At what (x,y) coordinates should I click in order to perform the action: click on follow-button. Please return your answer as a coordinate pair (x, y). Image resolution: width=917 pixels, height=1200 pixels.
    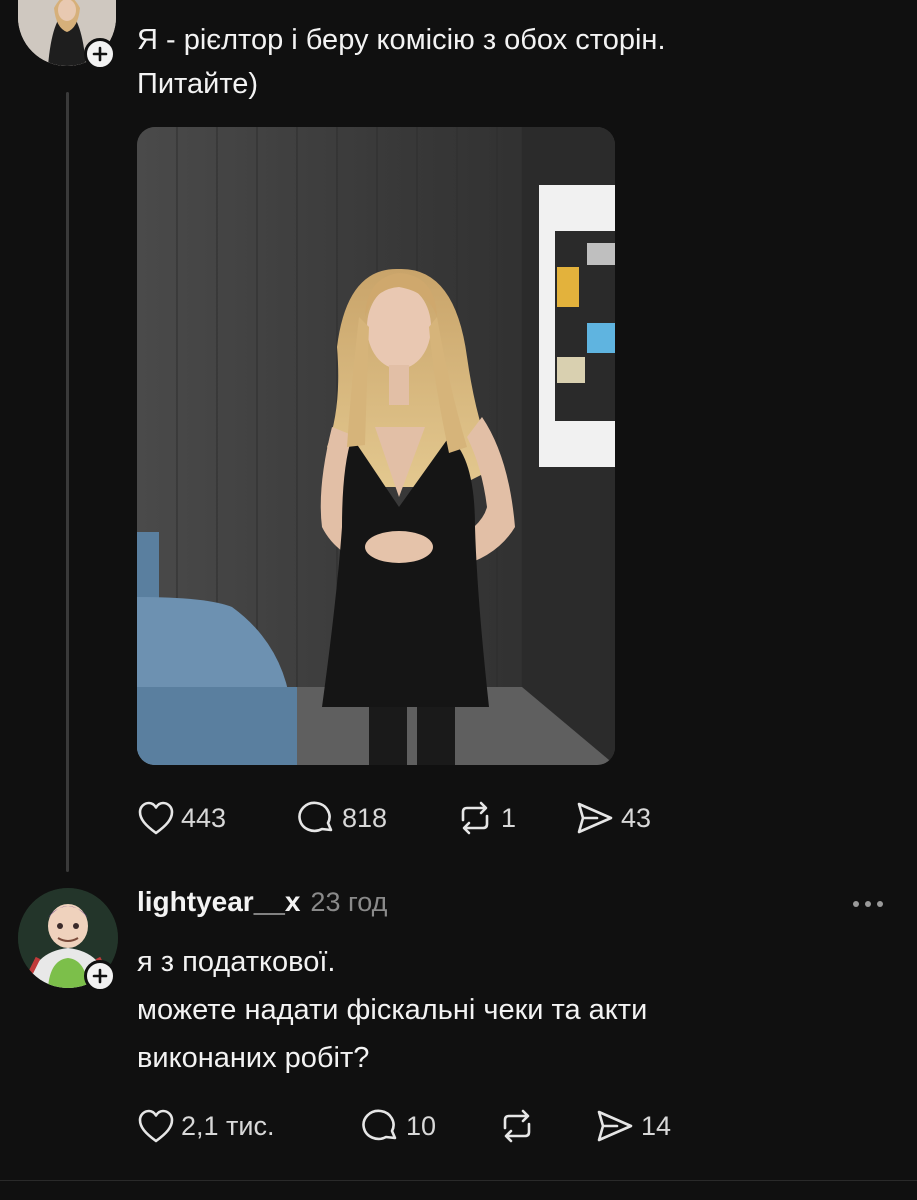
    Looking at the image, I should click on (100, 54).